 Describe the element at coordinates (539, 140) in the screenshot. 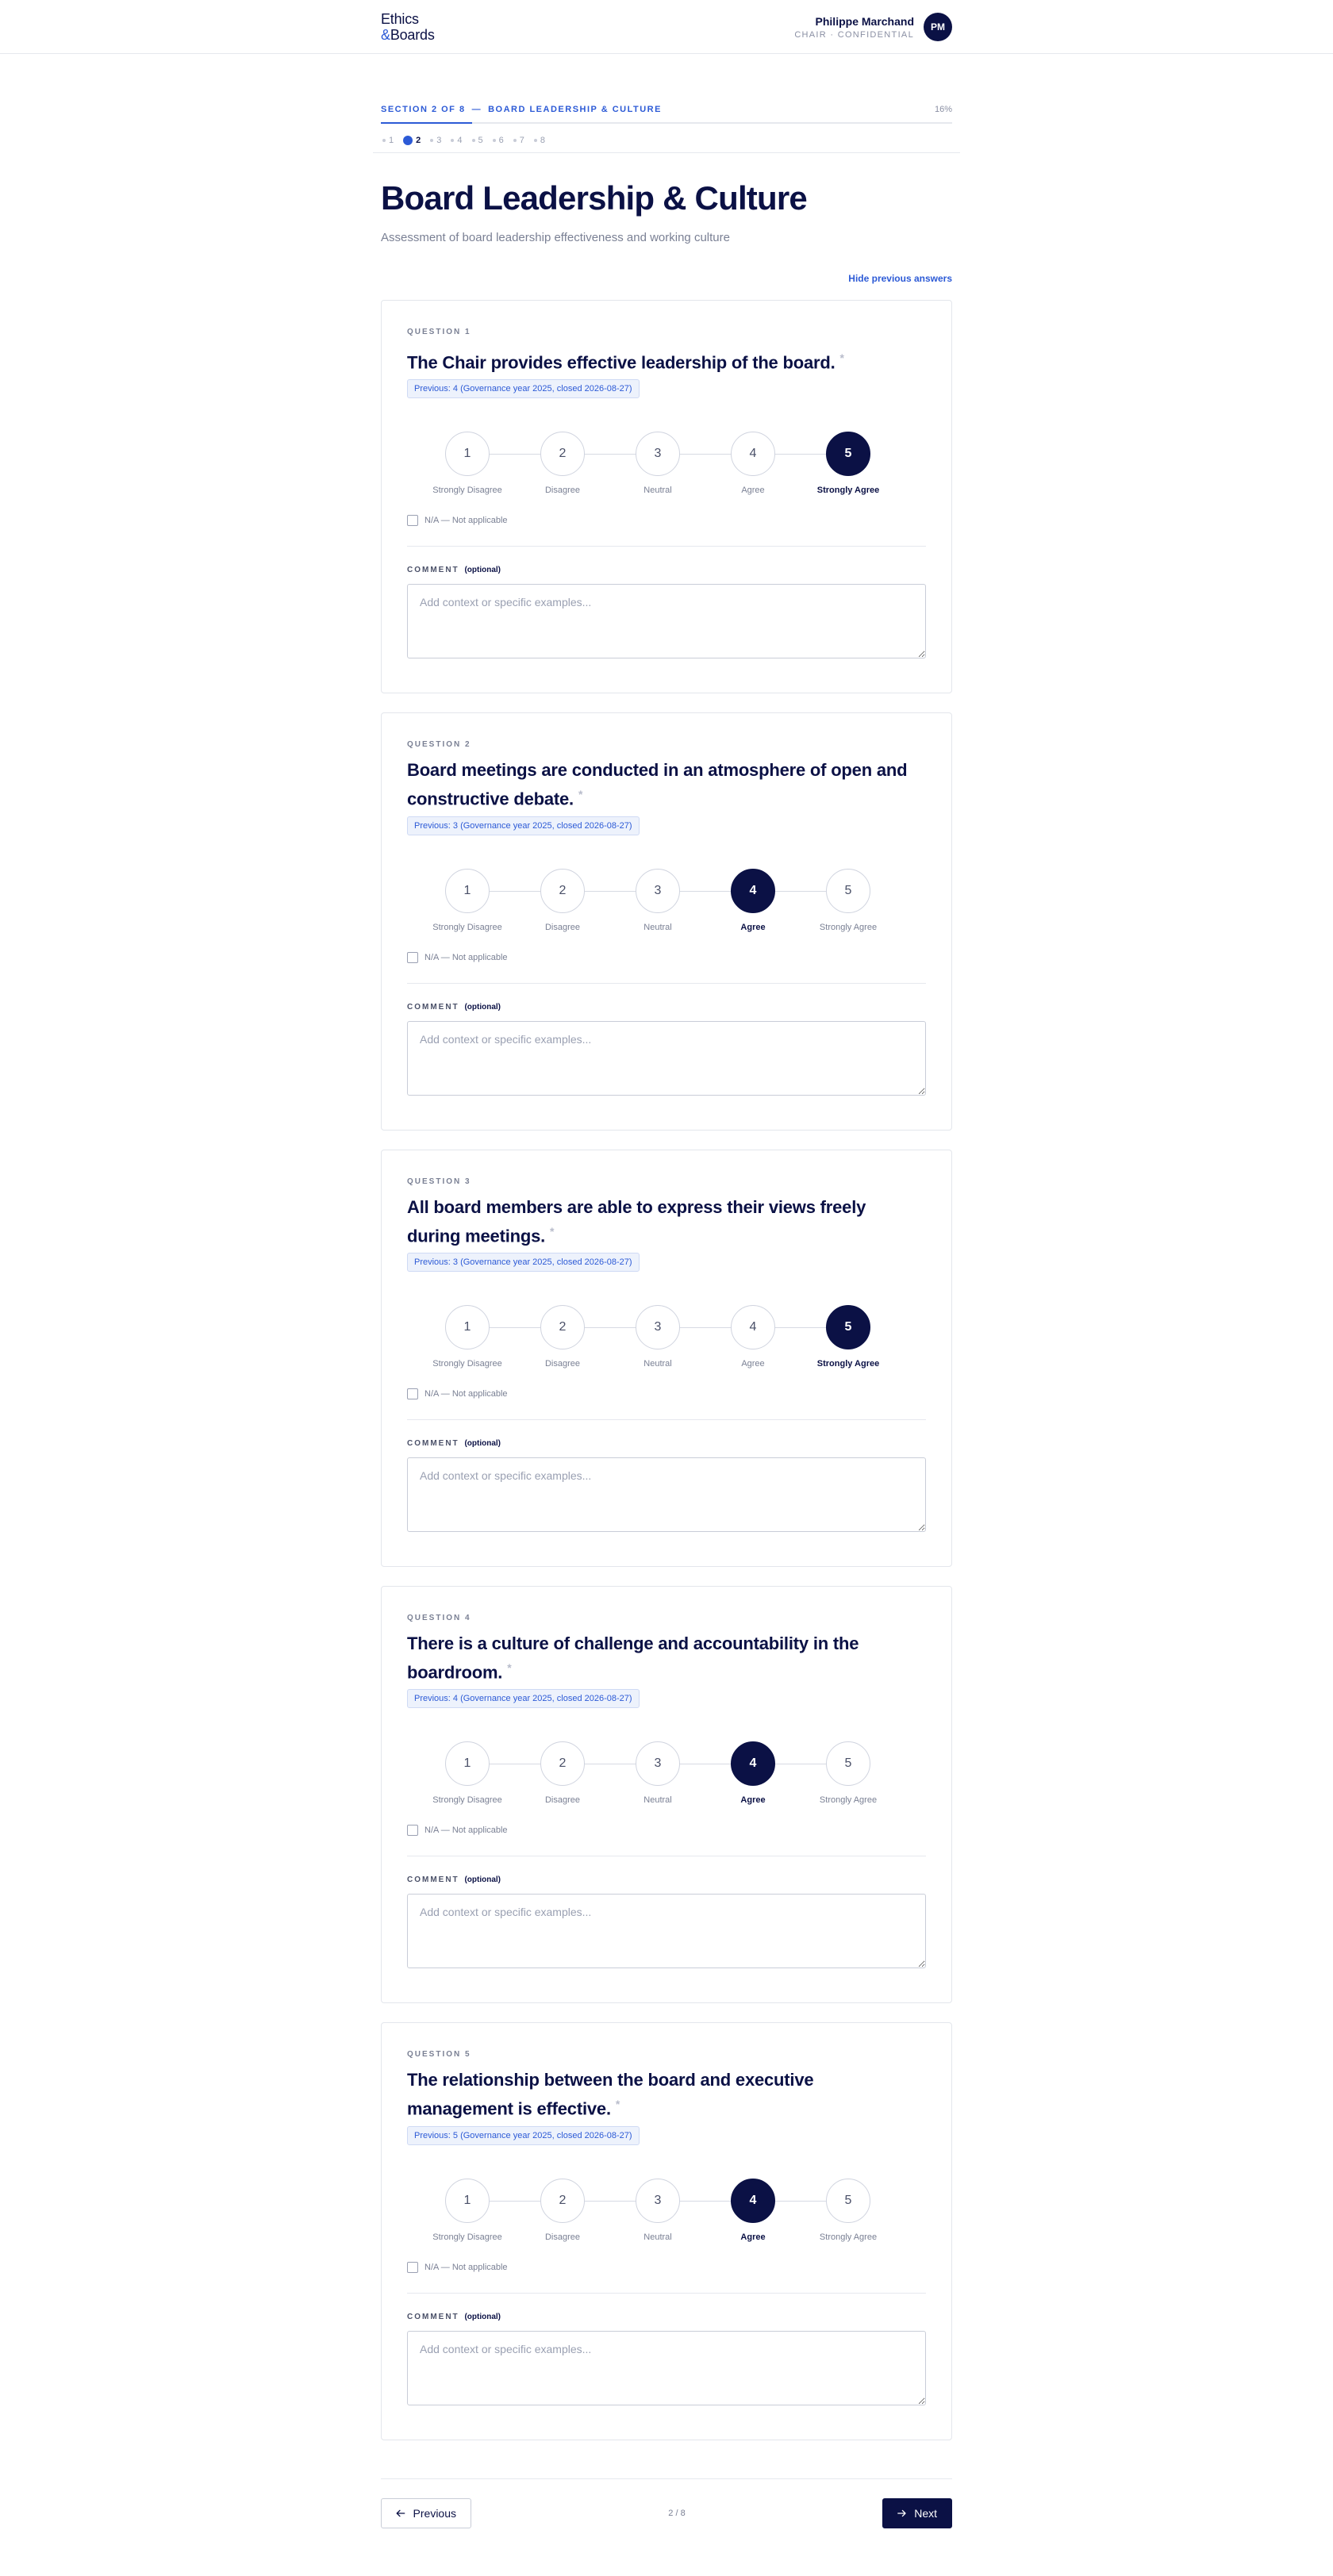

I see `section-step-8: 8` at that location.